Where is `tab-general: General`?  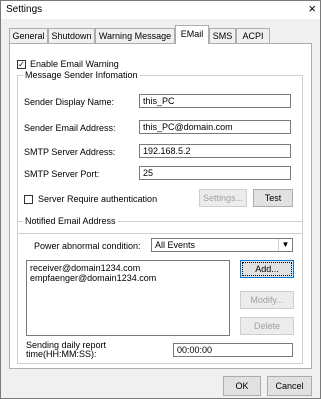 tab-general: General is located at coordinates (28, 35).